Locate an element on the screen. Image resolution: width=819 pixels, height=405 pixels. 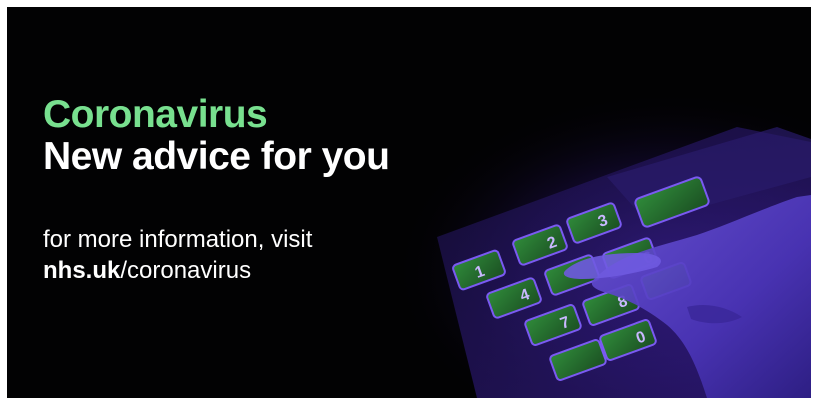
info-url: nhs.uk/coronavirus is located at coordinates (177, 270).